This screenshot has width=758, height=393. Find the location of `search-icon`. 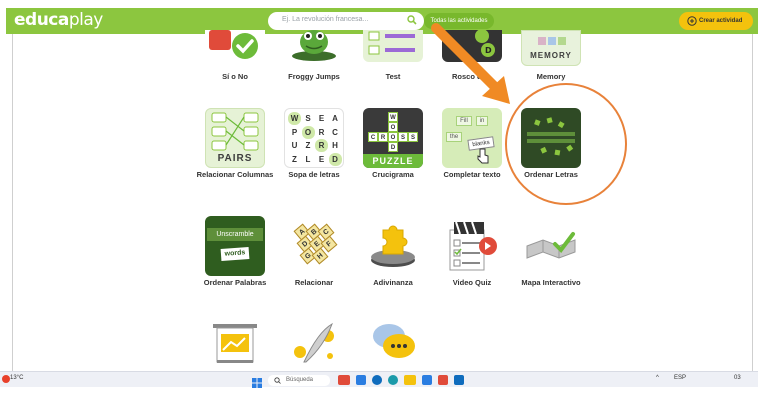

search-icon is located at coordinates (412, 20).